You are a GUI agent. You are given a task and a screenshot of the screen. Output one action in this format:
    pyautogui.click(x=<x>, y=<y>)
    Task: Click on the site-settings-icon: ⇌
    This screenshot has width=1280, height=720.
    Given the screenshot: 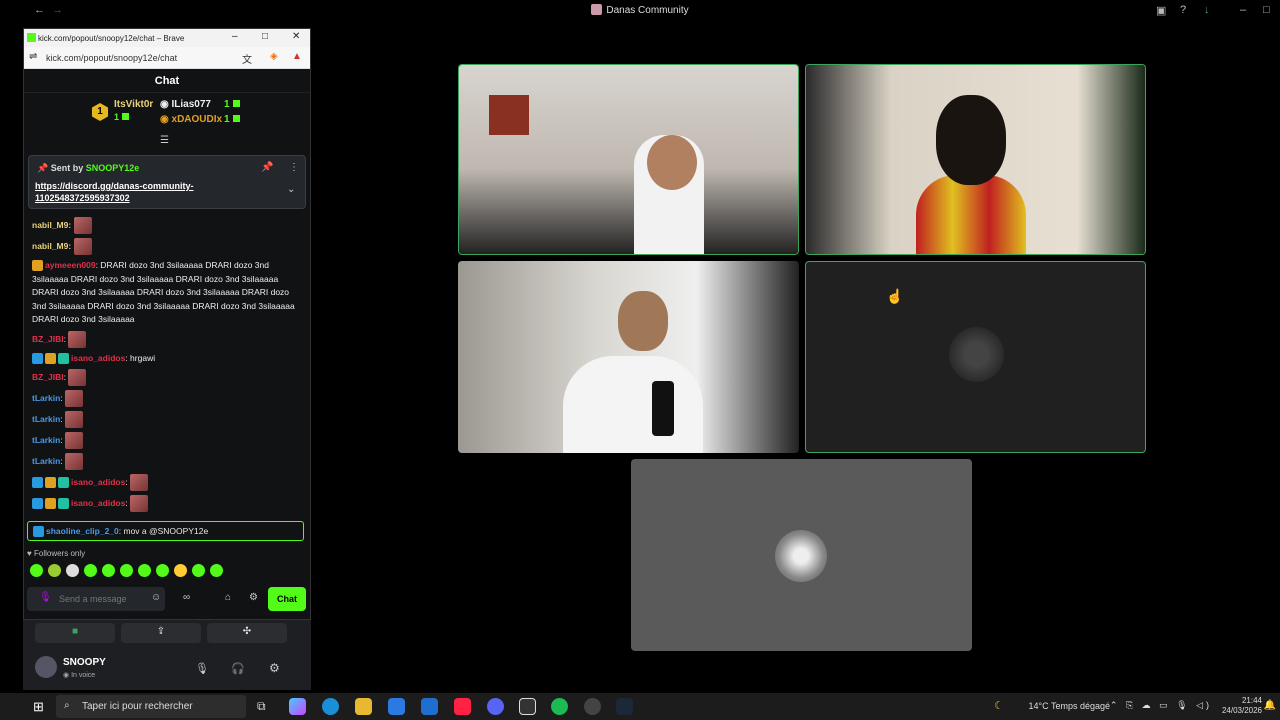 What is the action you would take?
    pyautogui.click(x=33, y=56)
    